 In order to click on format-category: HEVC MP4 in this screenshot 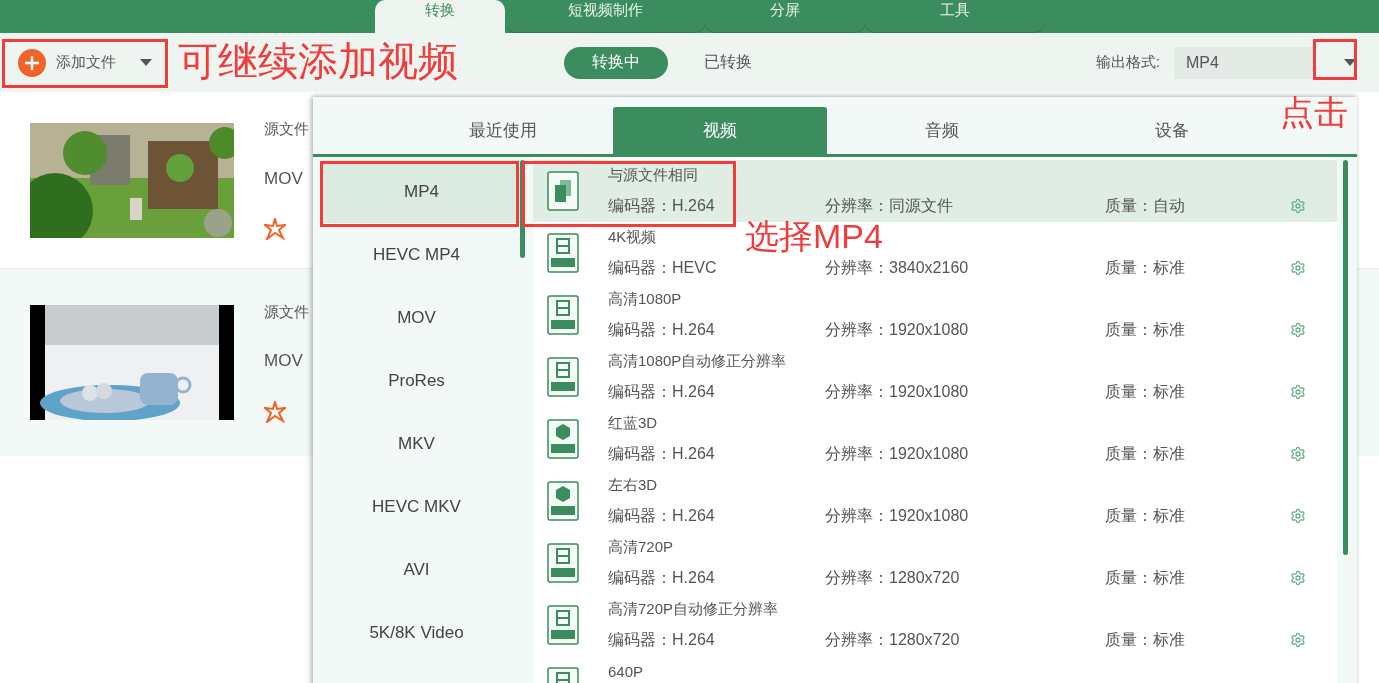, I will do `click(416, 254)`.